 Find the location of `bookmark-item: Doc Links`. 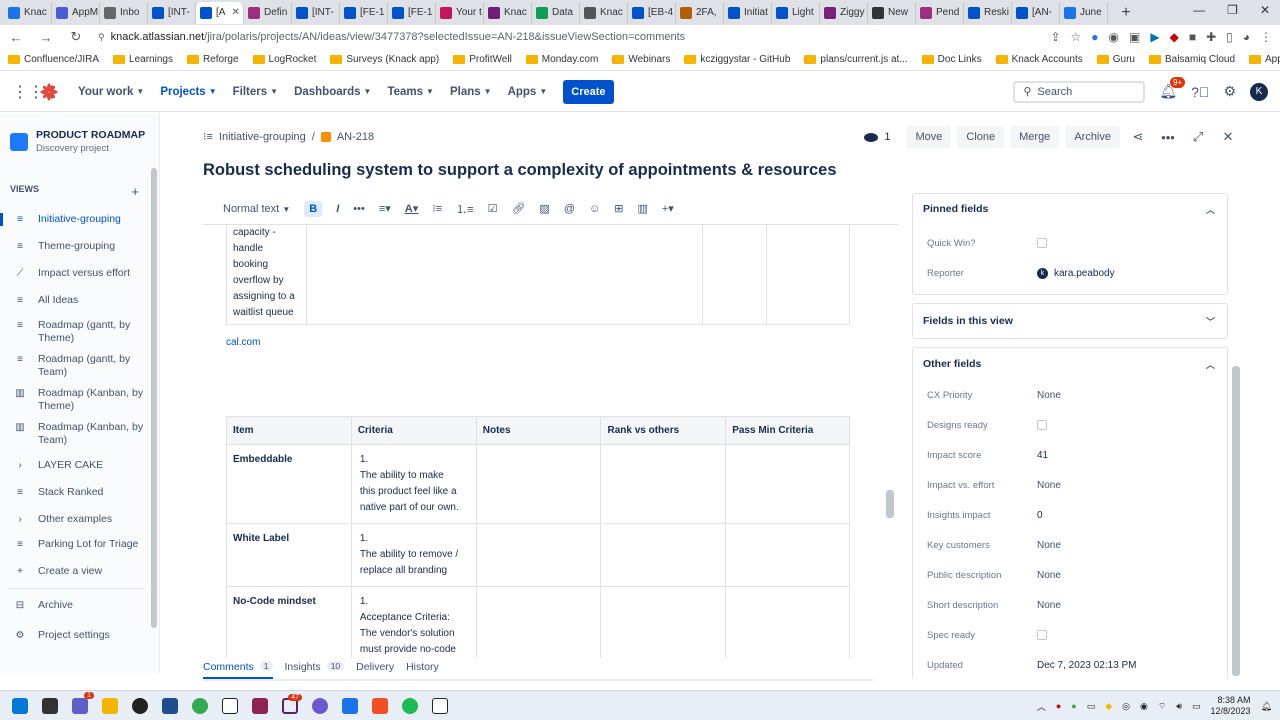

bookmark-item: Doc Links is located at coordinates (951, 59).